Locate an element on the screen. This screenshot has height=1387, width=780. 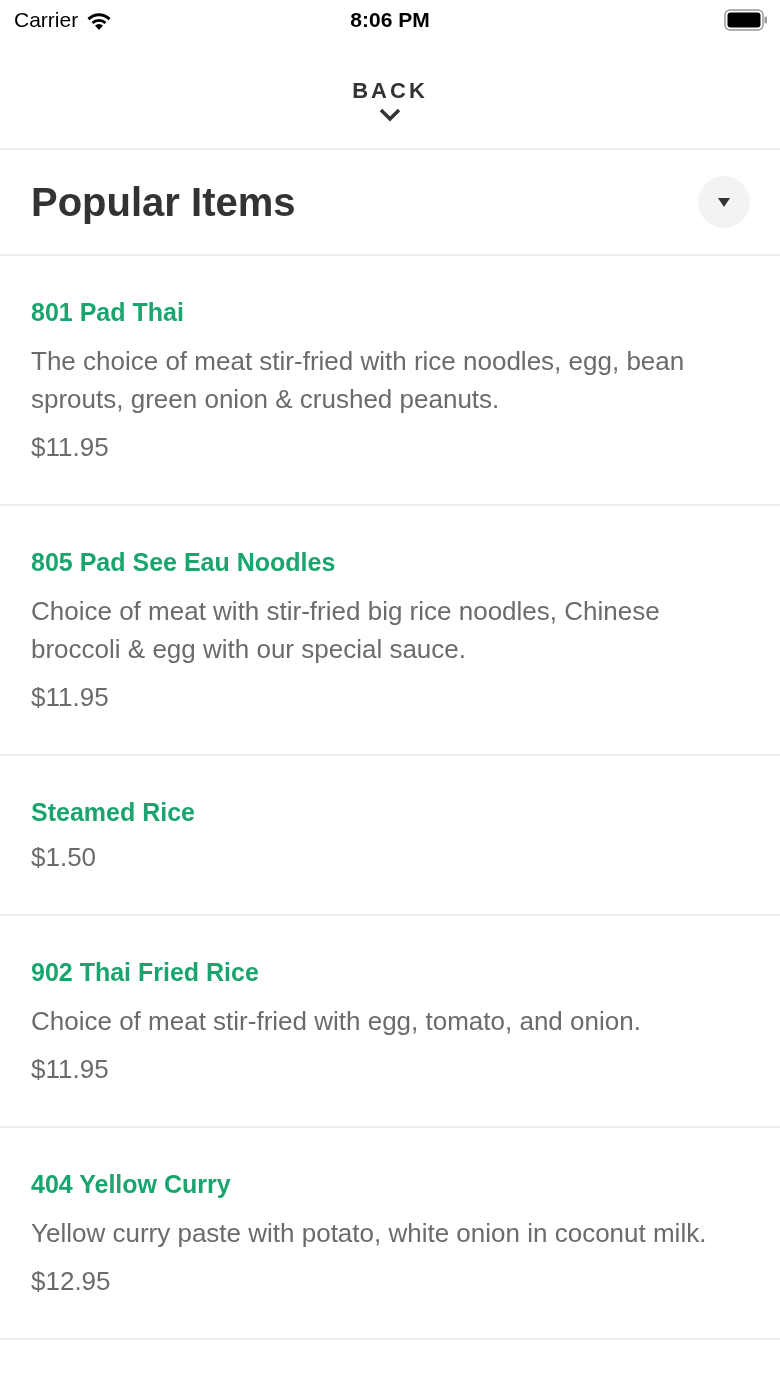
item-description: Yellow curry paste with potato, white onion in coconut milk. is located at coordinates (369, 1233).